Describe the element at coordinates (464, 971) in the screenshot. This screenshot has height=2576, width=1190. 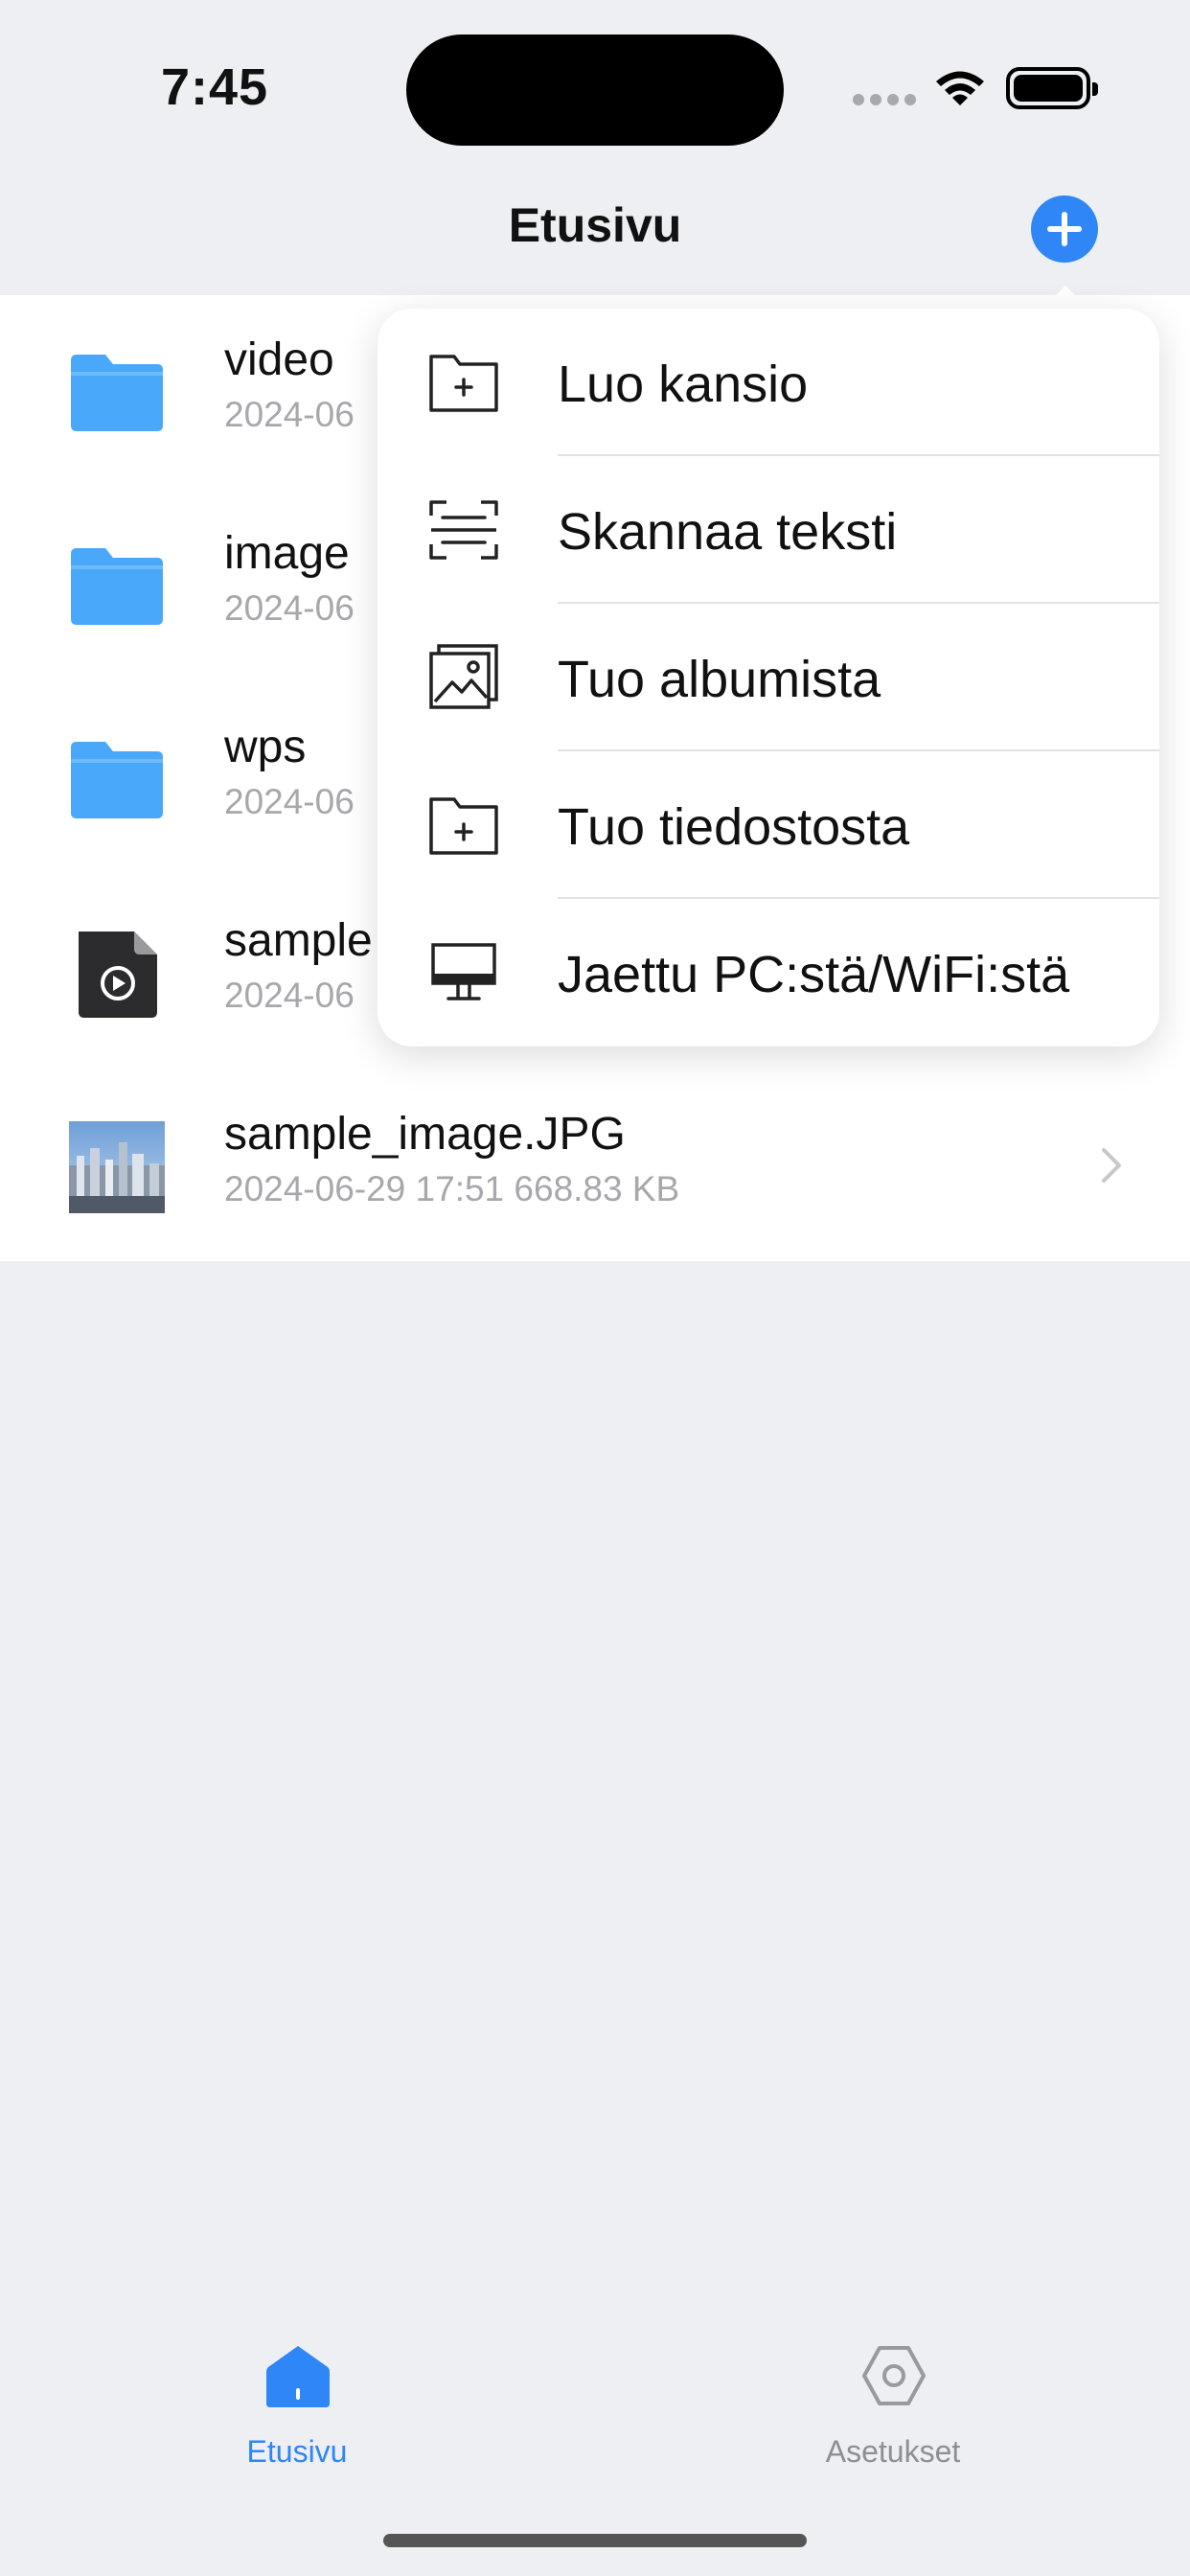
I see `monitor-icon` at that location.